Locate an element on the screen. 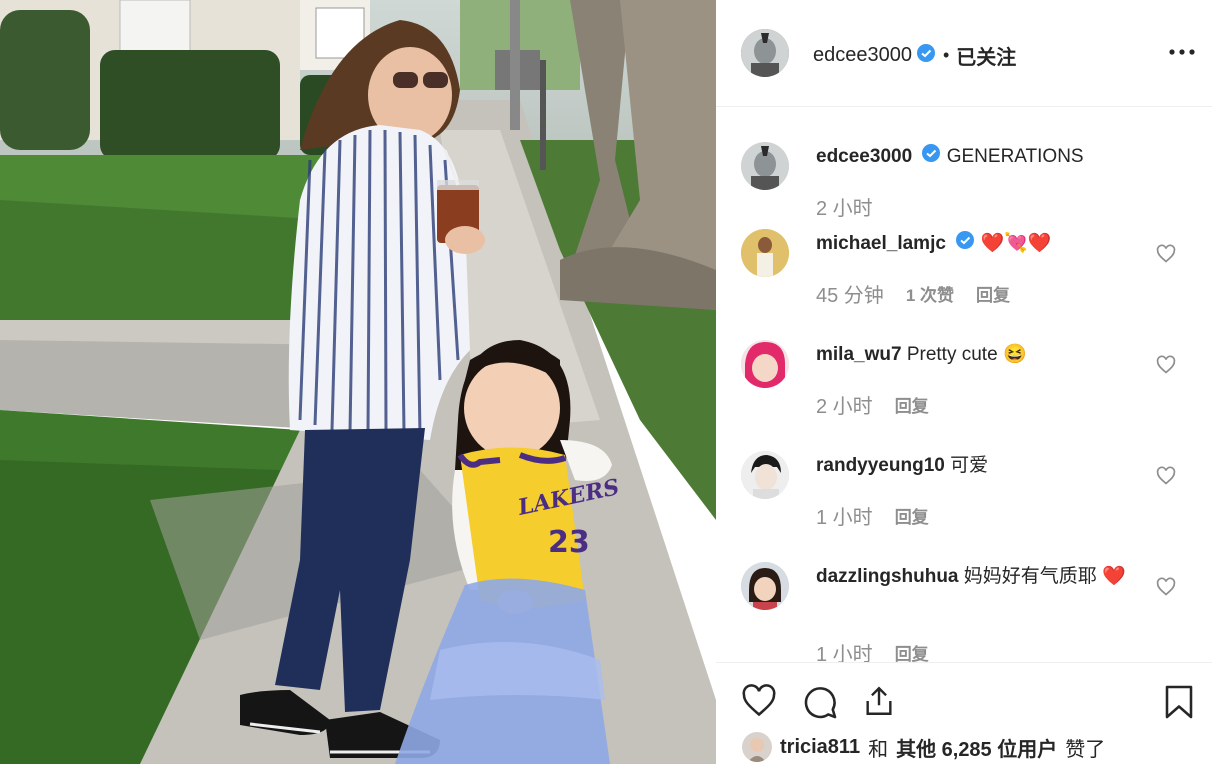 The image size is (1212, 765). comment-item: randyyeung10 可爱 1 小时 回复 is located at coordinates (964, 496).